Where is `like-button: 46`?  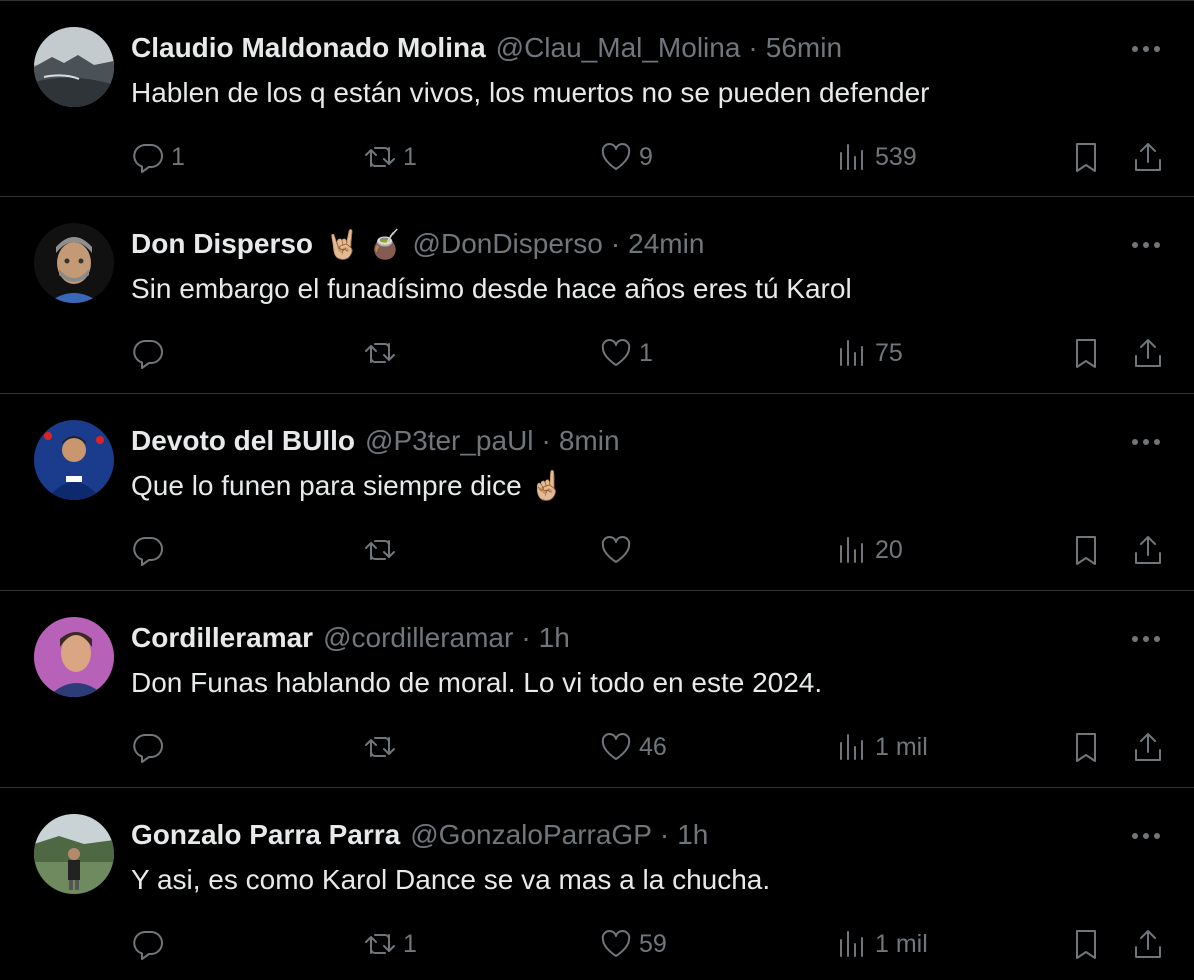
like-button: 46 is located at coordinates (633, 747).